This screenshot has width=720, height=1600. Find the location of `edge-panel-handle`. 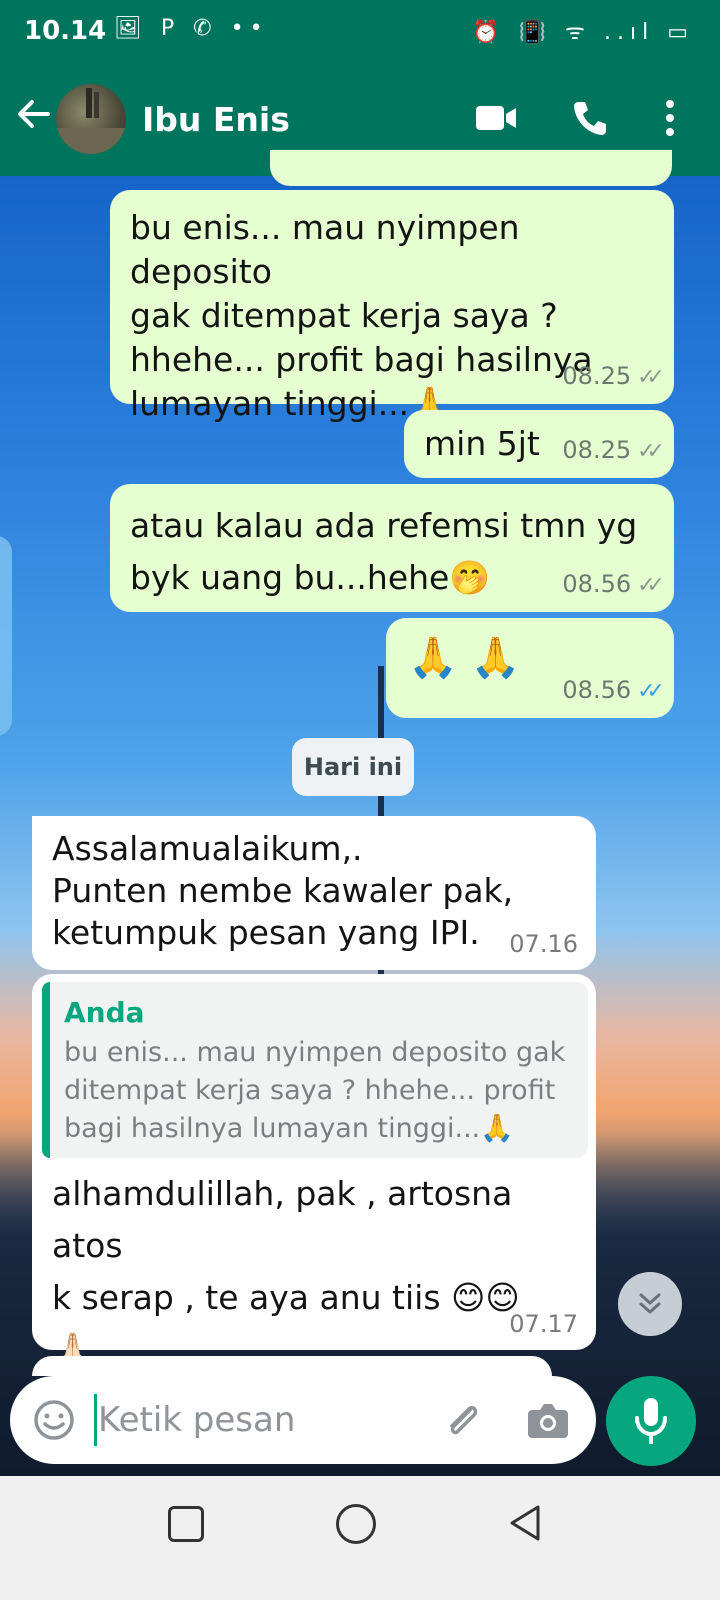

edge-panel-handle is located at coordinates (6, 636).